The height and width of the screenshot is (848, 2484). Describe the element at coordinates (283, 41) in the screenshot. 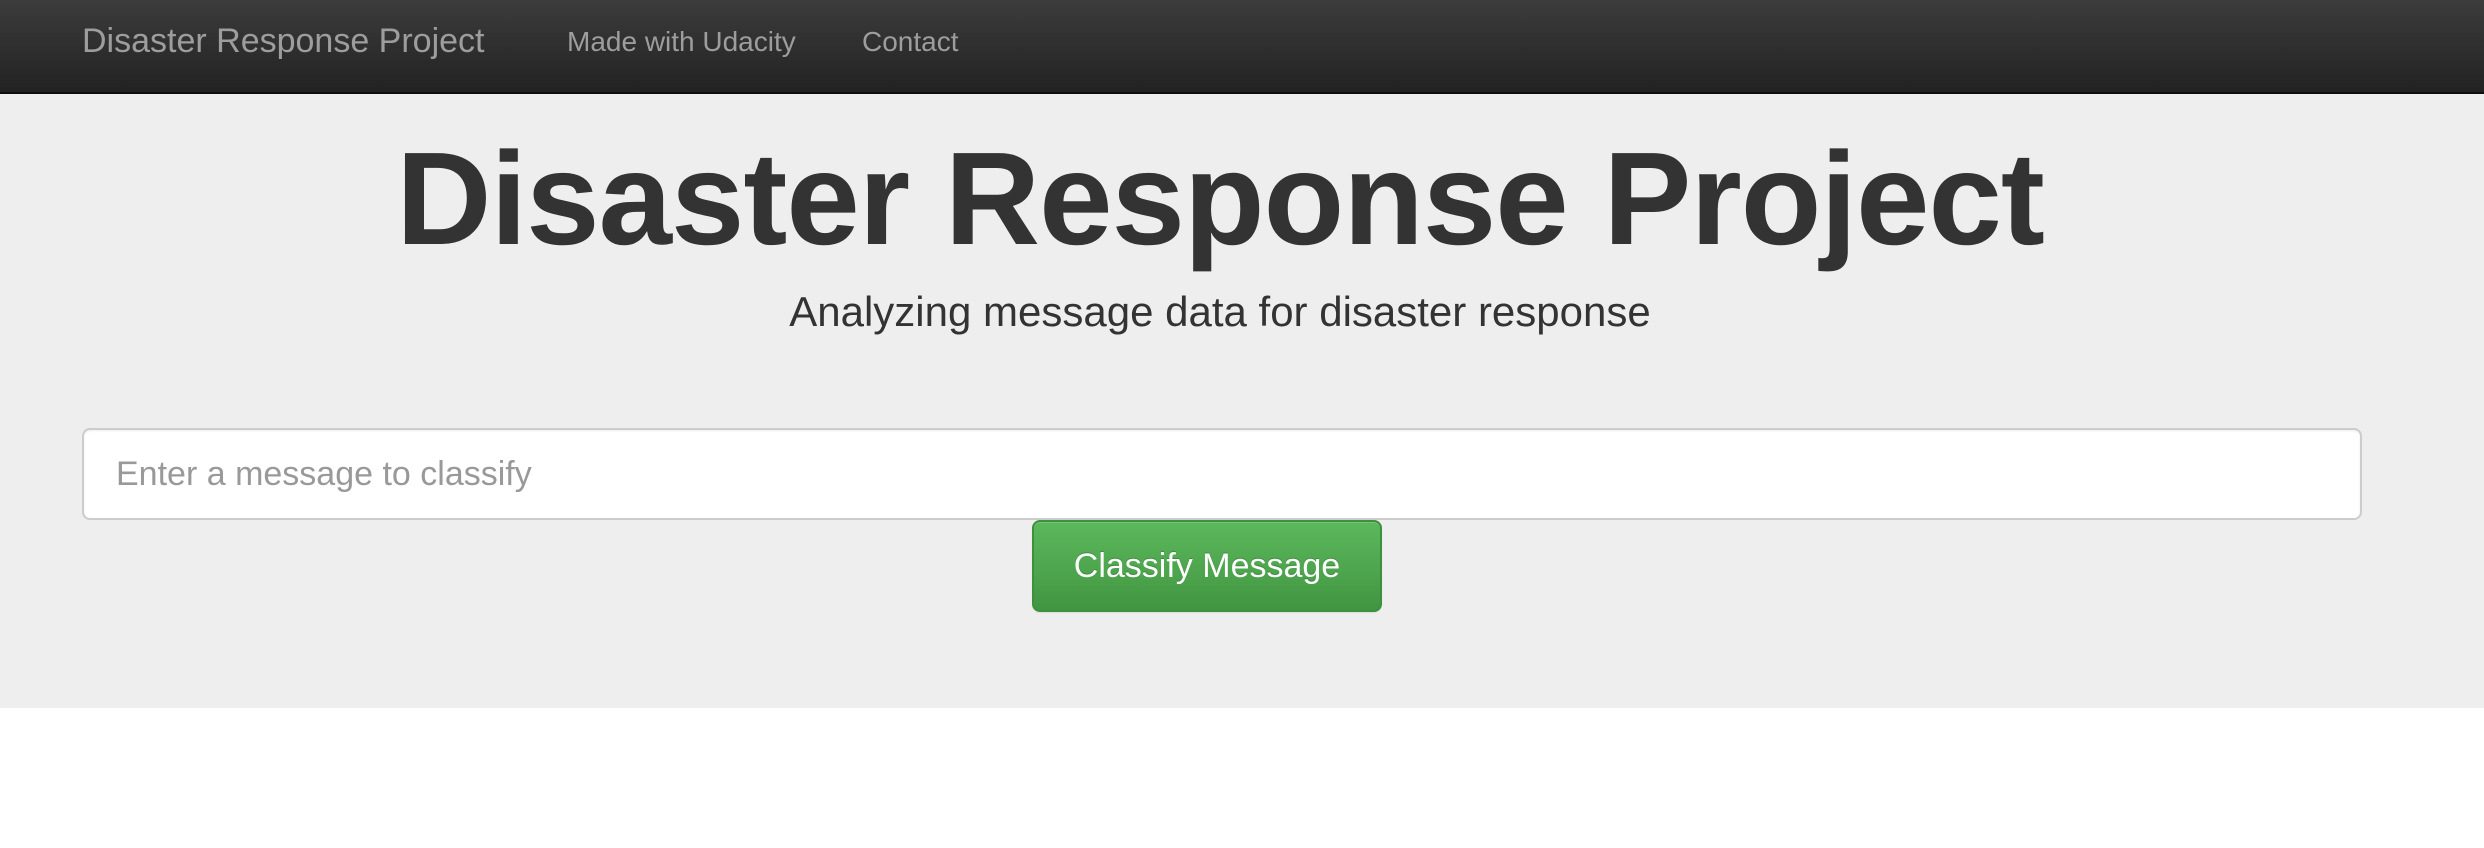

I see `navbar-brand-link: Disaster Response Project` at that location.